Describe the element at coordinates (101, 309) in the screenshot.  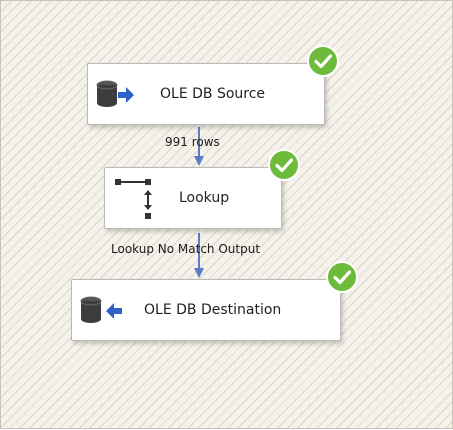
I see `database-destination-icon` at that location.